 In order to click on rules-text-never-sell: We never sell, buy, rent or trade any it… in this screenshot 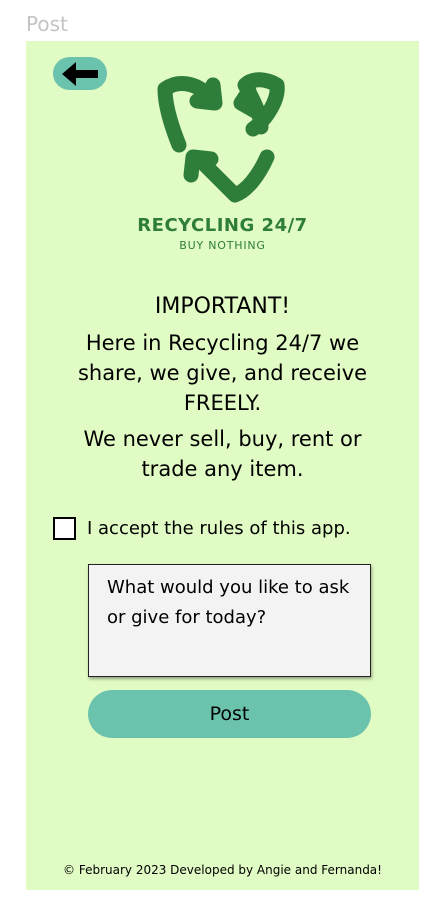, I will do `click(222, 454)`.